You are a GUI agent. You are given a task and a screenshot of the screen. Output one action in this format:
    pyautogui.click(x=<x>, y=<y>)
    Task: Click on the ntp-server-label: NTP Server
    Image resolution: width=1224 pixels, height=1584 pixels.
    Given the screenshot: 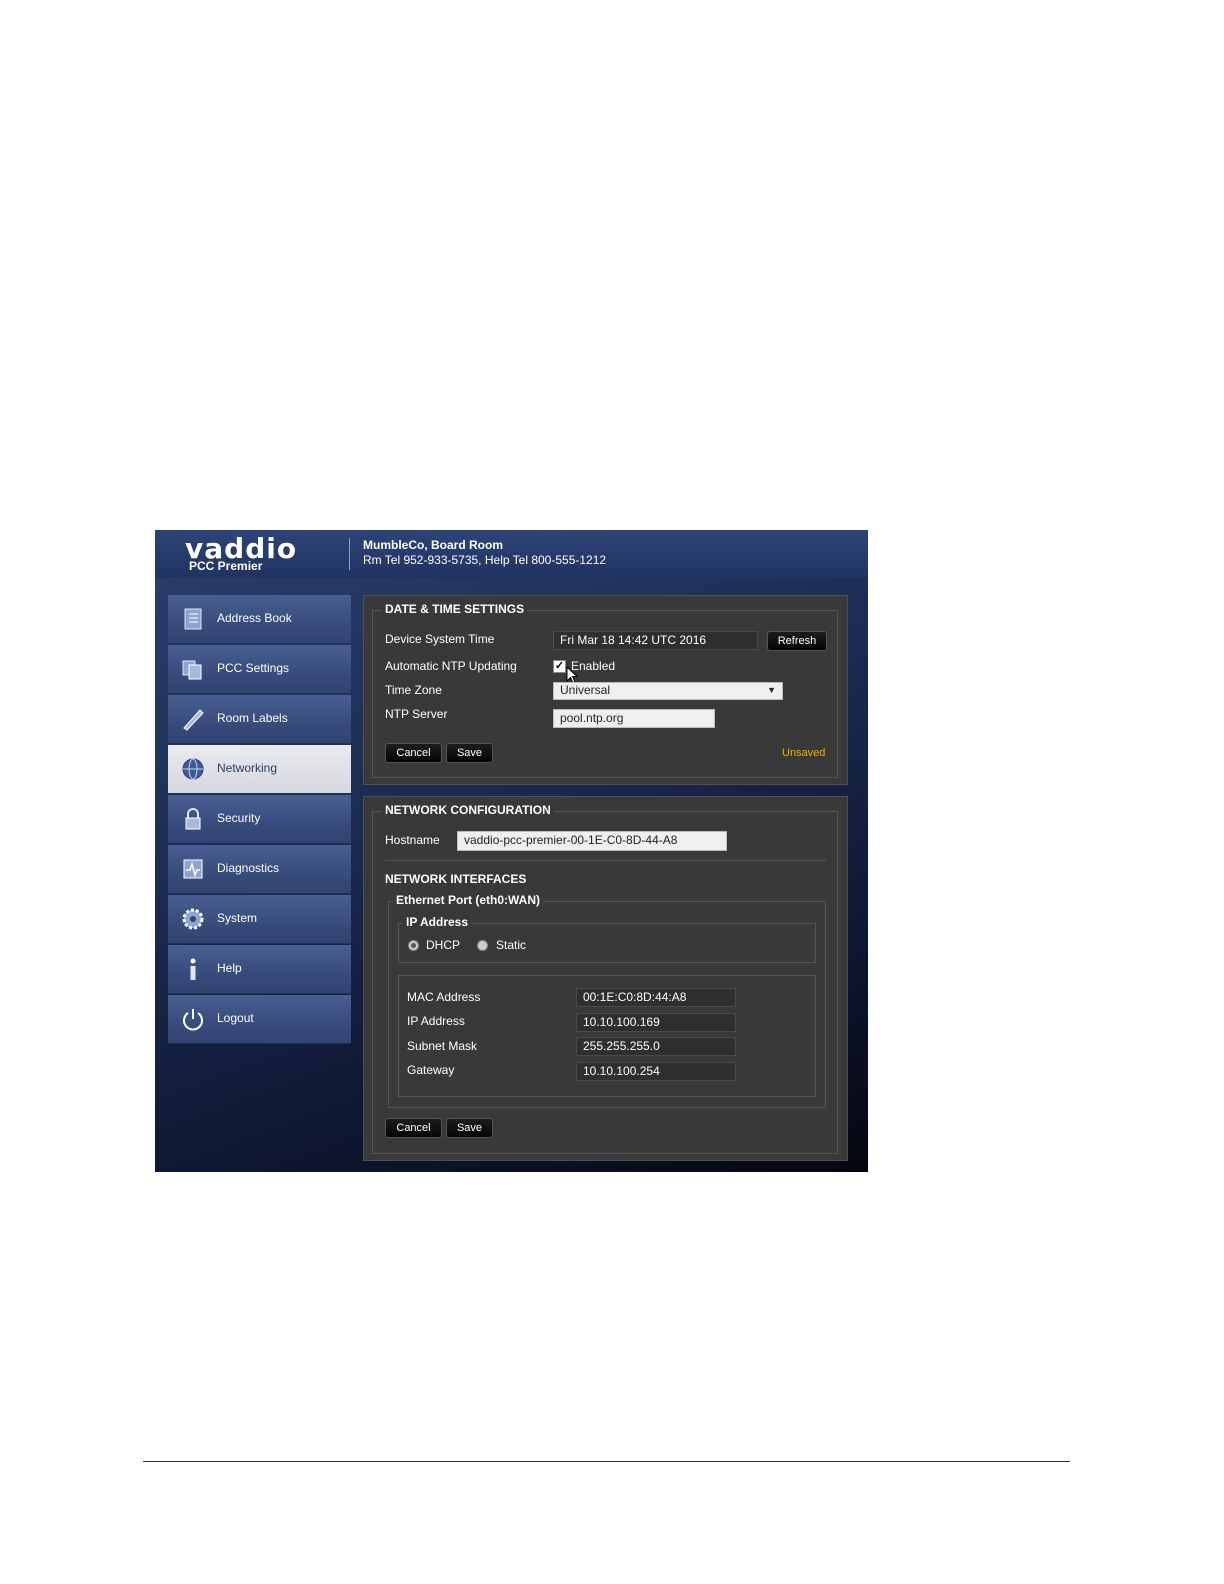 What is the action you would take?
    pyautogui.click(x=416, y=714)
    